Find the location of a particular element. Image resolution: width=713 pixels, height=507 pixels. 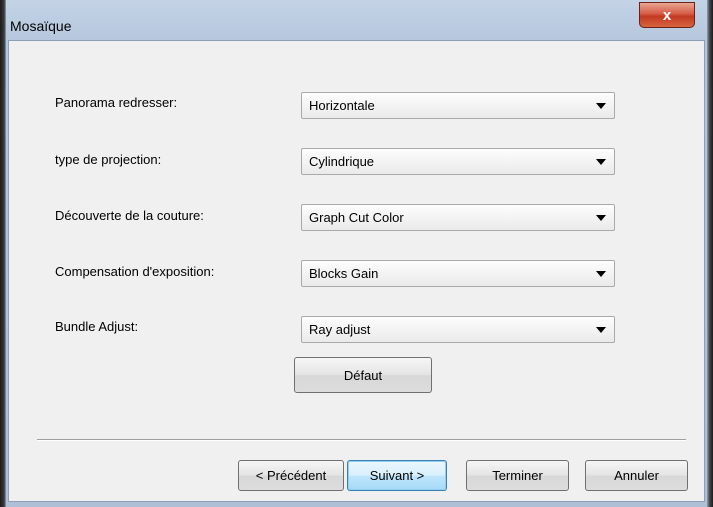

background-strip-left is located at coordinates (3, 253).